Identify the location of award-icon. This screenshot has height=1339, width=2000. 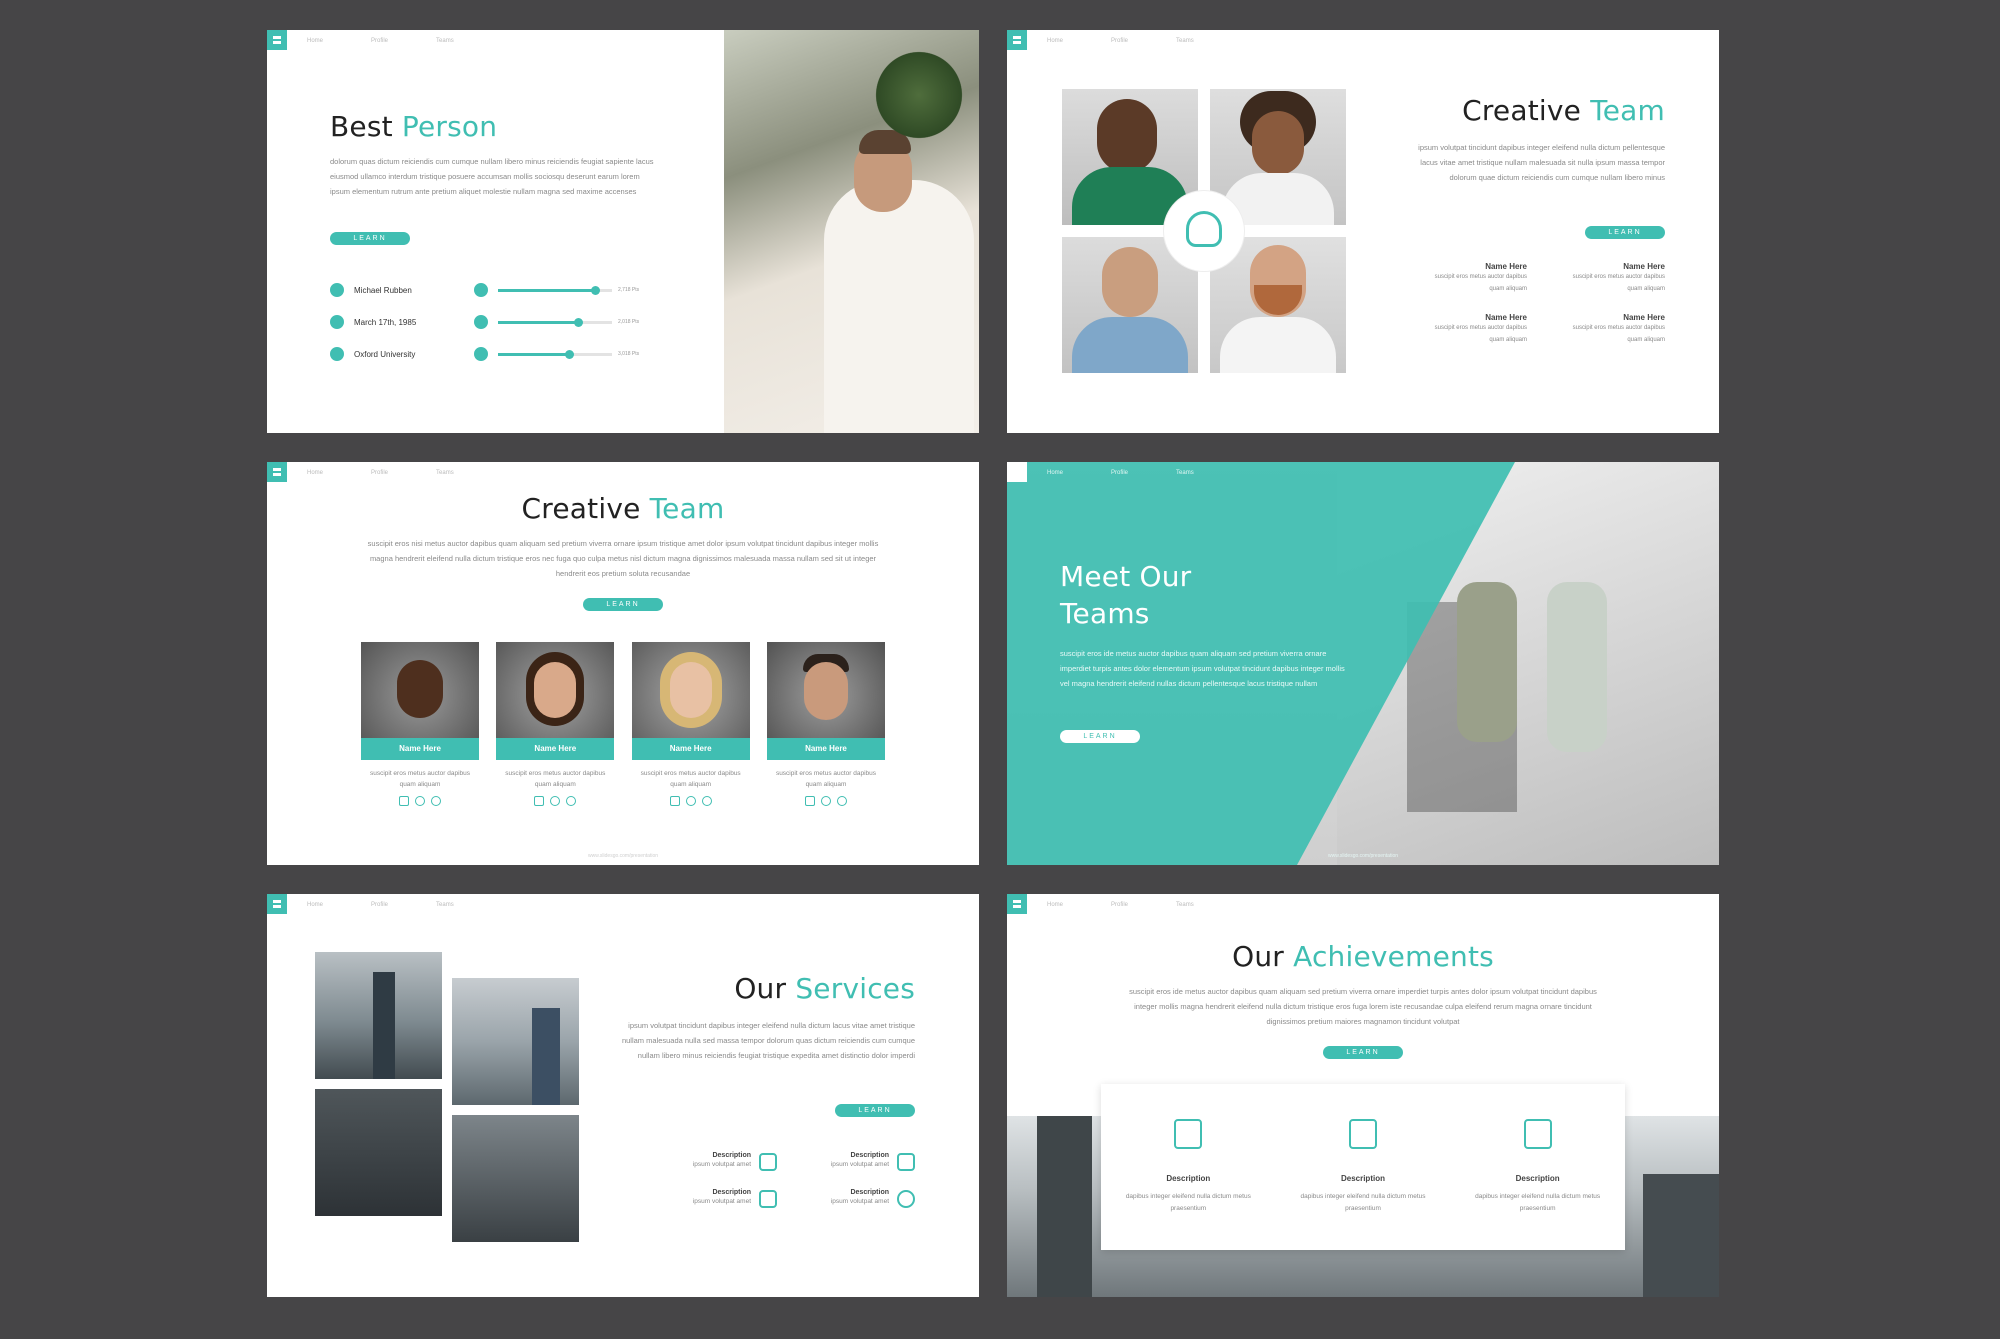
(1362, 1134).